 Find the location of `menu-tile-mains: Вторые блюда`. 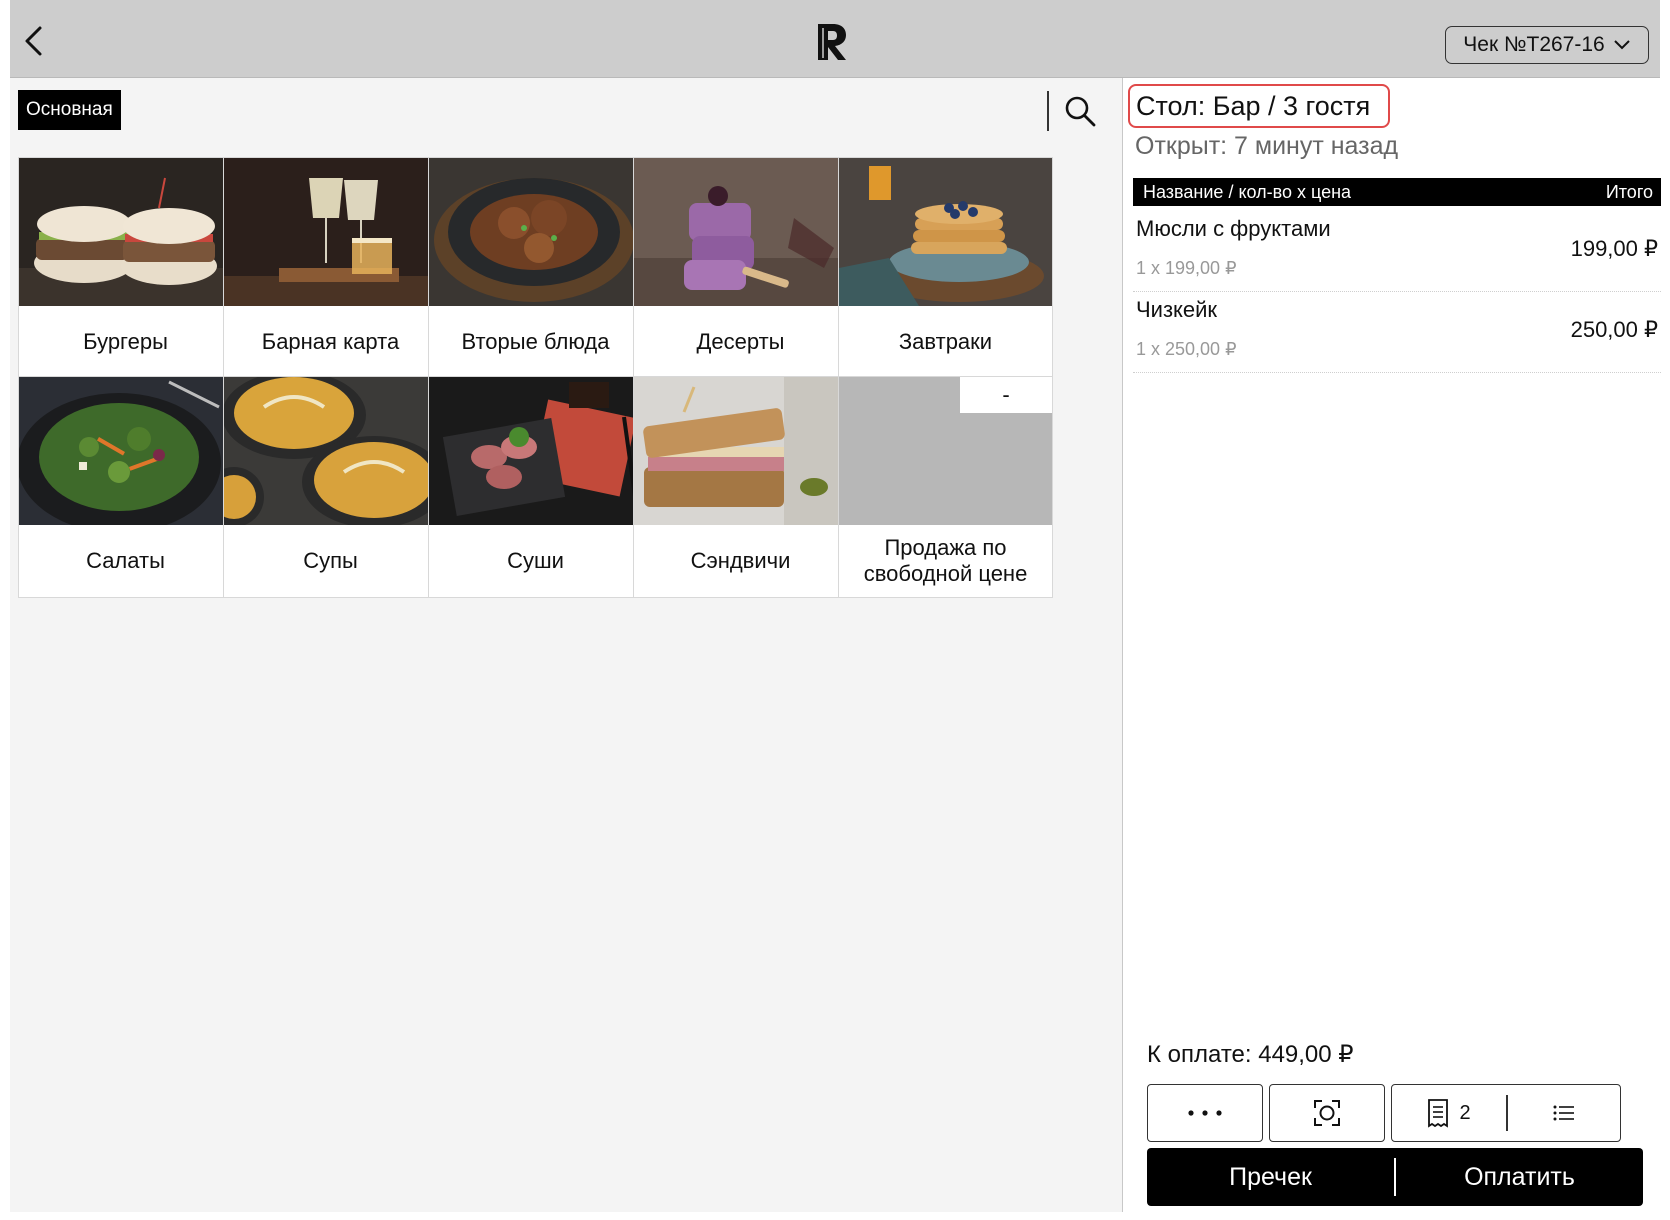

menu-tile-mains: Вторые блюда is located at coordinates (535, 268).